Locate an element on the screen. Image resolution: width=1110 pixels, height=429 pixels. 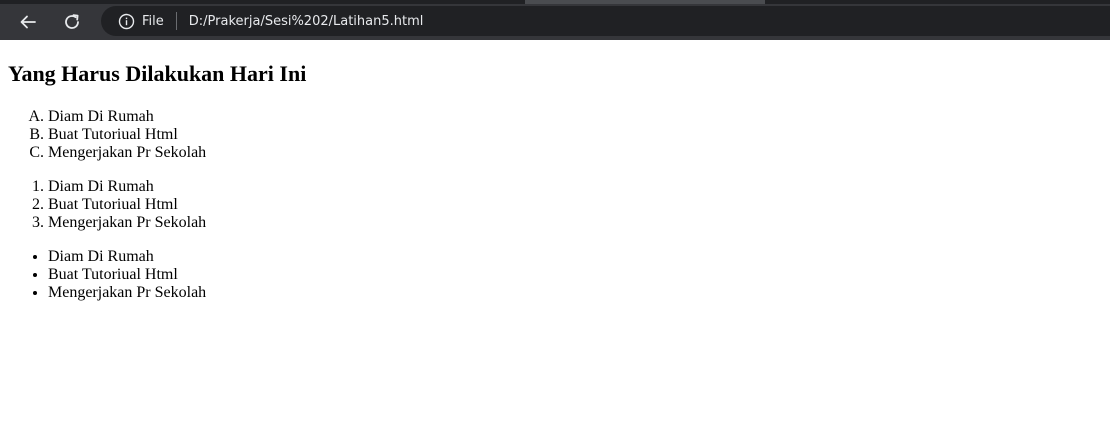
active-tab-edge is located at coordinates (645, 2).